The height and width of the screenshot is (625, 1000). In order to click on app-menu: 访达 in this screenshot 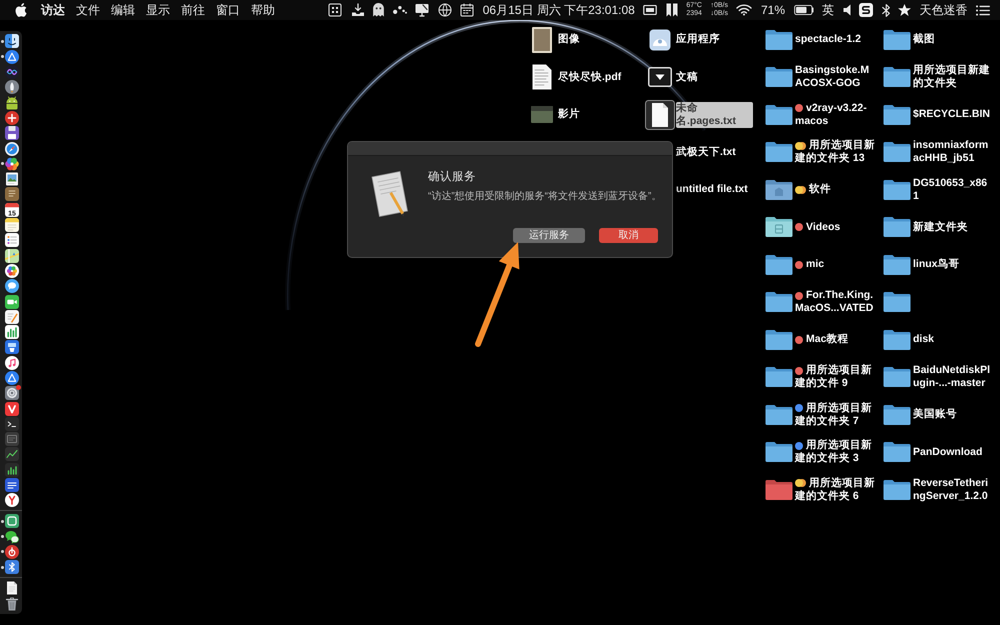, I will do `click(53, 10)`.